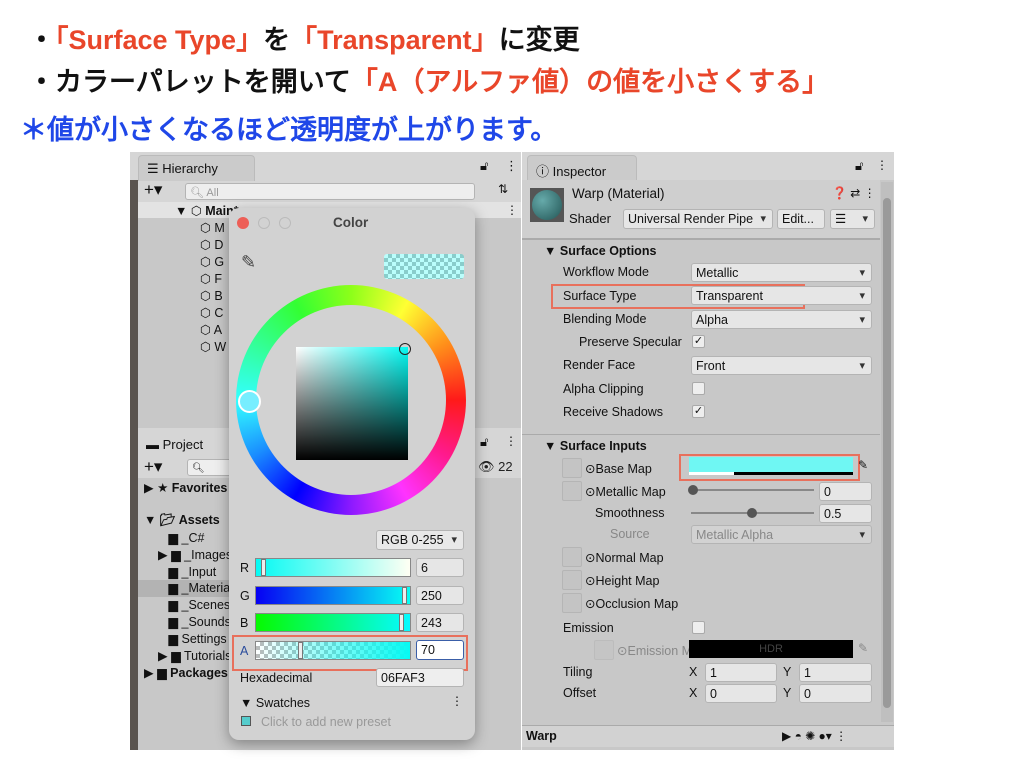  What do you see at coordinates (440, 567) in the screenshot?
I see `r-input: 6` at bounding box center [440, 567].